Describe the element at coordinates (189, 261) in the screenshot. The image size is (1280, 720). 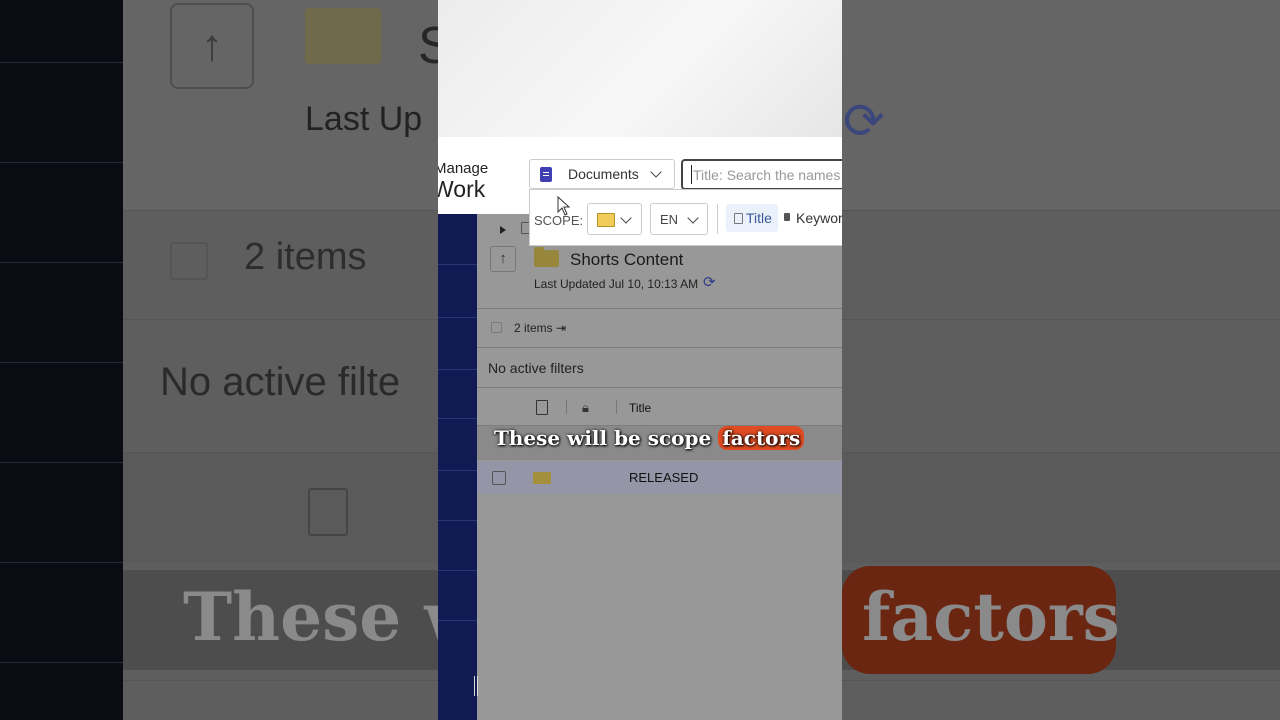
I see `bg-checkbox` at that location.